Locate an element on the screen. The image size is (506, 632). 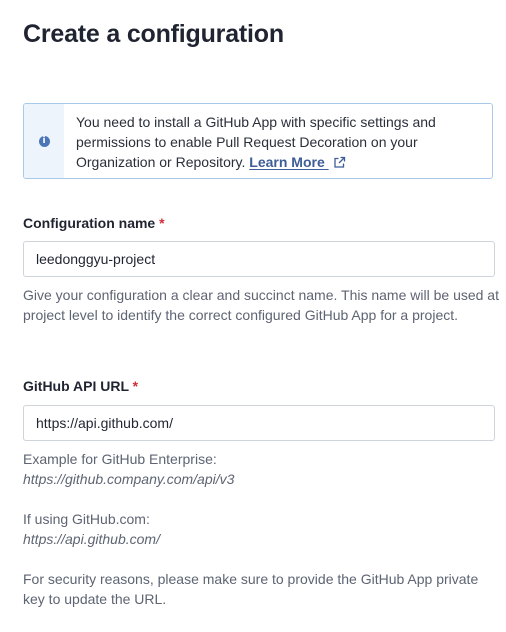
enterprise-example-label: Example for GitHub Enterprise: is located at coordinates (120, 459).